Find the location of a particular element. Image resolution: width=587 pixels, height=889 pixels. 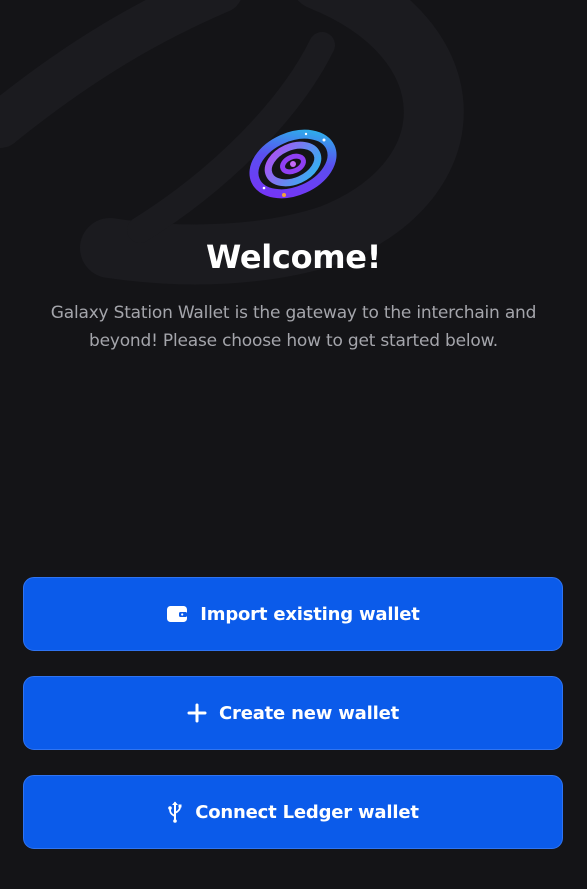

import-existing-wallet-label: Import existing wallet is located at coordinates (310, 614).